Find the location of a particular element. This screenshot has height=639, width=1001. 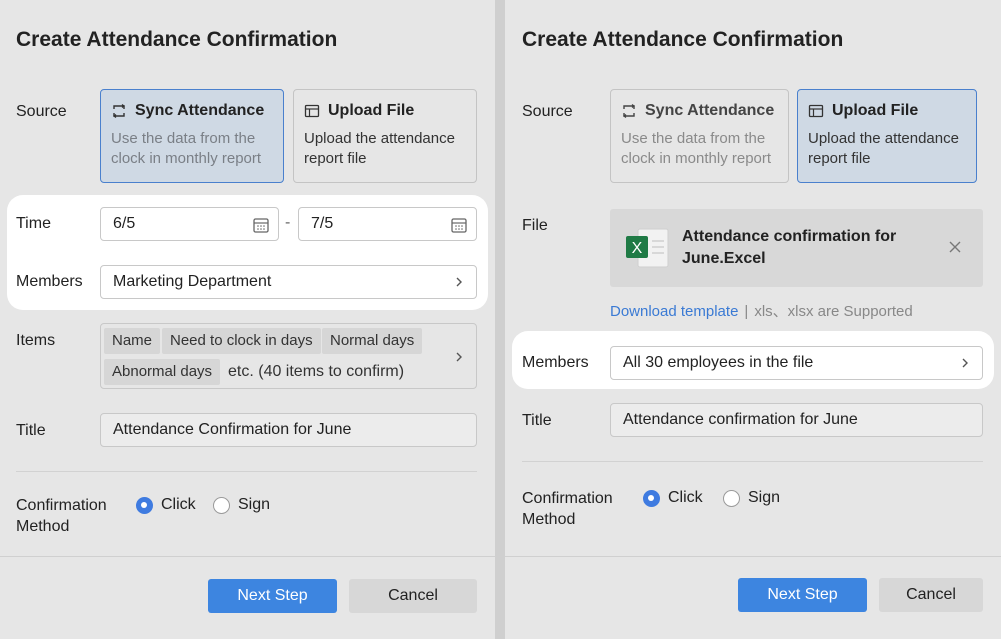

members-selector: All 30 employees in the file is located at coordinates (796, 363).